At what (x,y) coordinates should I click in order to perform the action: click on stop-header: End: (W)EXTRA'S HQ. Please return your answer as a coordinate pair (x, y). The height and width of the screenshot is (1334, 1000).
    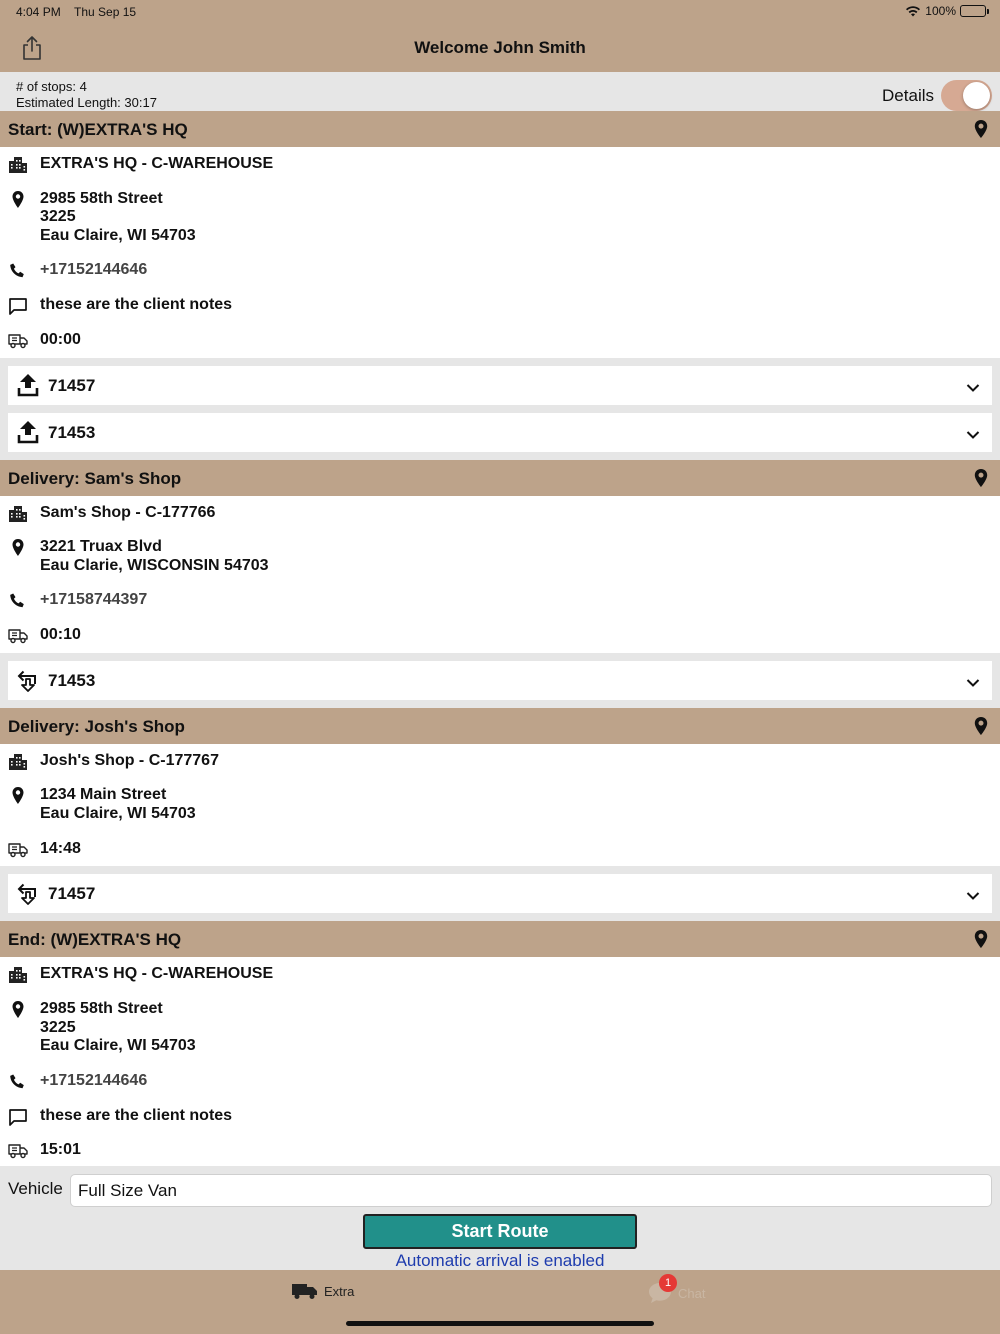
    Looking at the image, I should click on (500, 939).